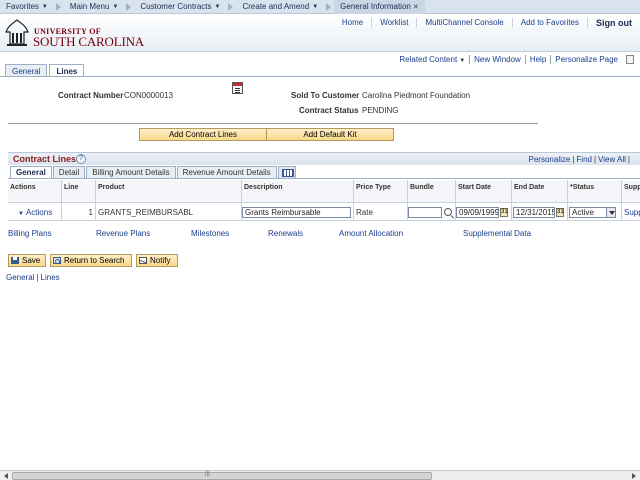 The image size is (640, 480). Describe the element at coordinates (330, 134) in the screenshot. I see `add-default-kit-button: Add Default Kit` at that location.